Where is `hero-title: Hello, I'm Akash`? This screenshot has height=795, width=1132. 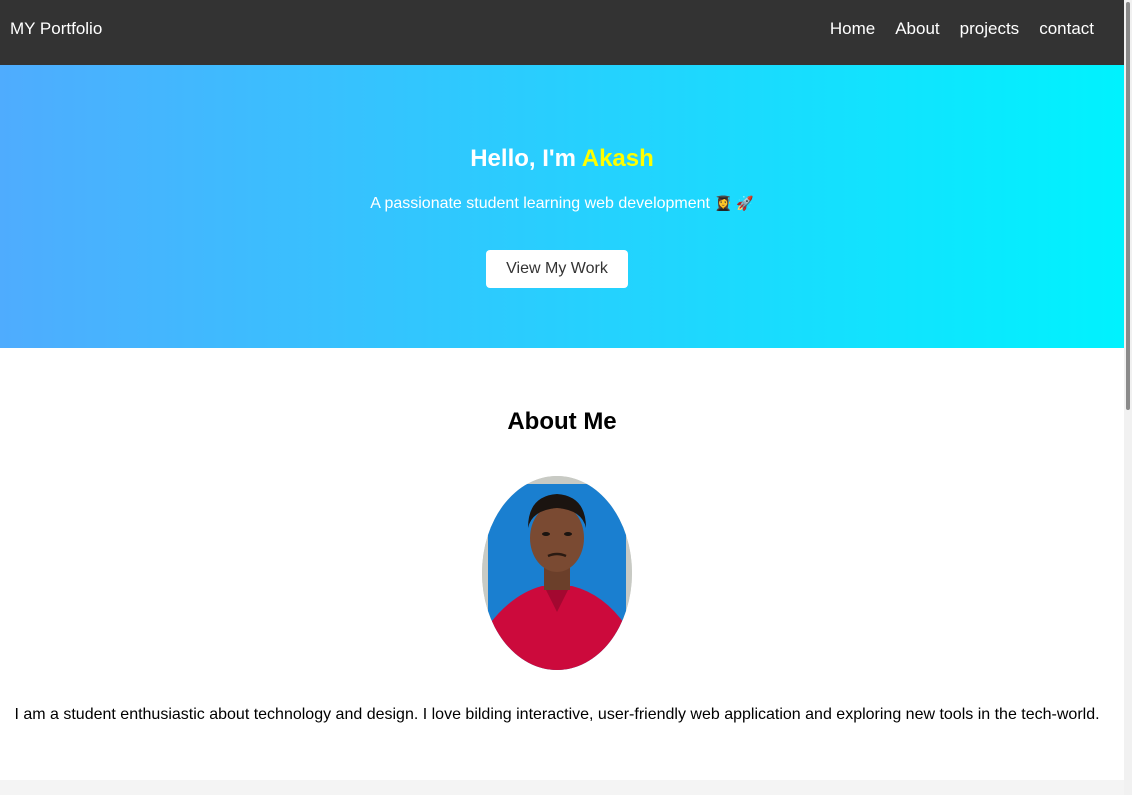 hero-title: Hello, I'm Akash is located at coordinates (562, 159).